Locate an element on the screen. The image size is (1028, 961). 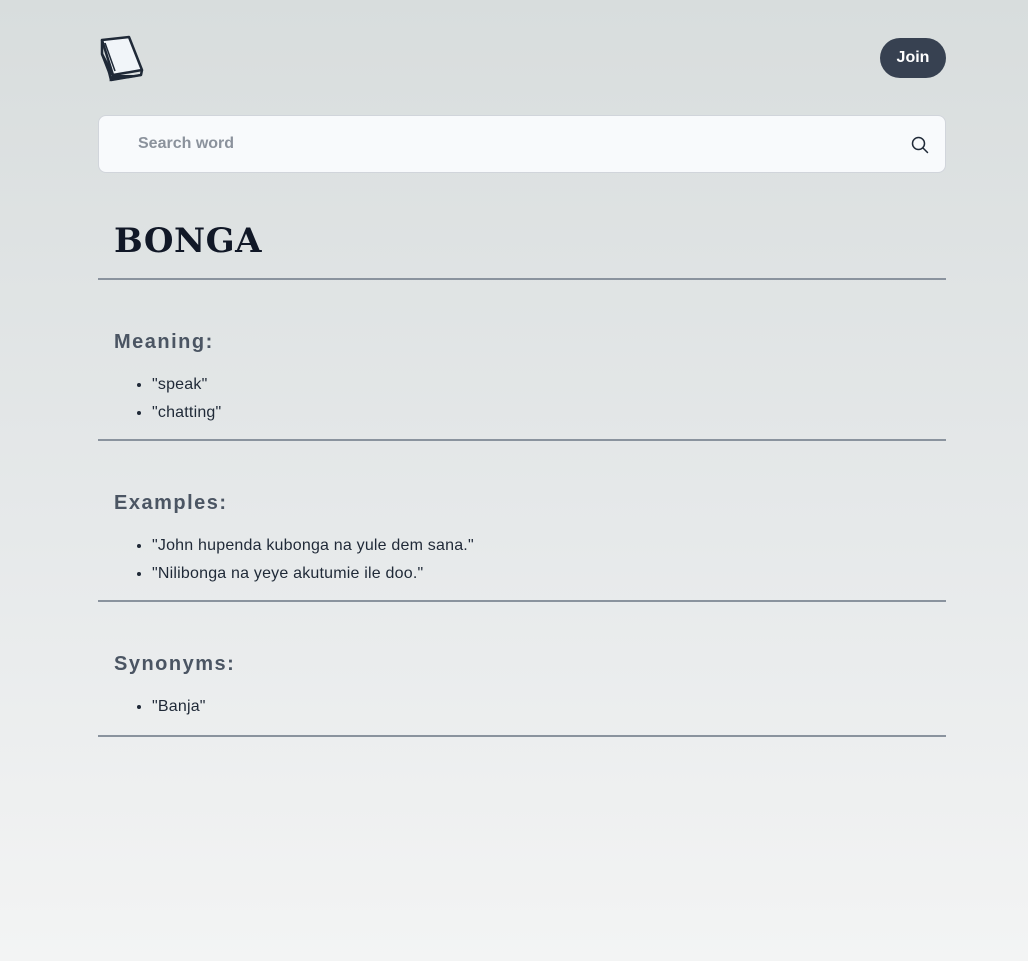
search-icon is located at coordinates (920, 145).